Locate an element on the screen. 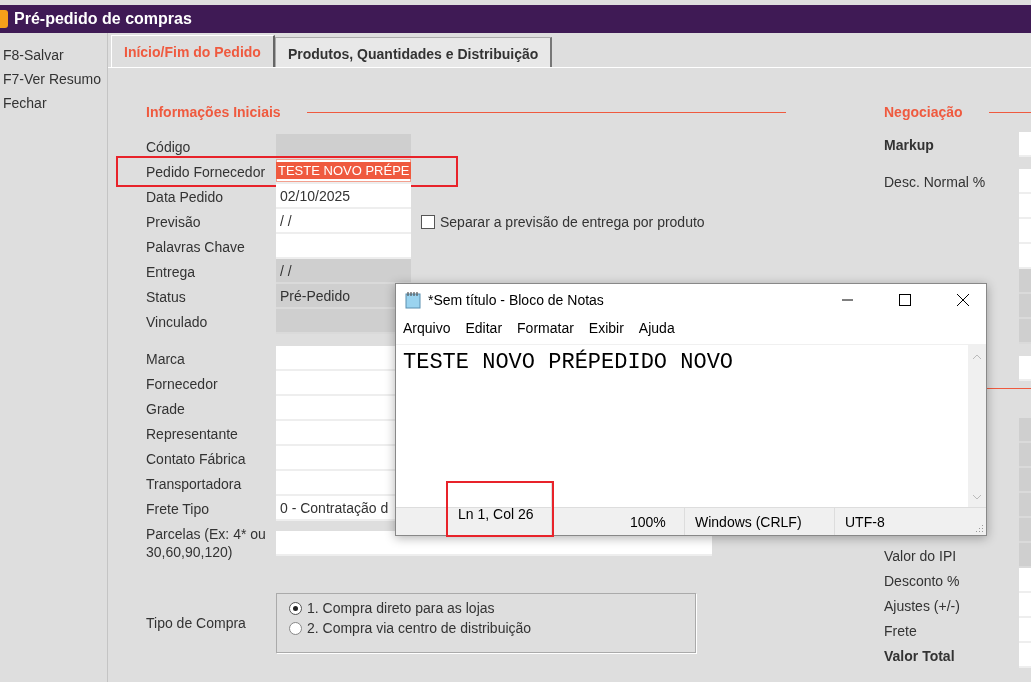  field-label: Parcelas (Ex: 4* ou 30,60,90,120) is located at coordinates (206, 543).